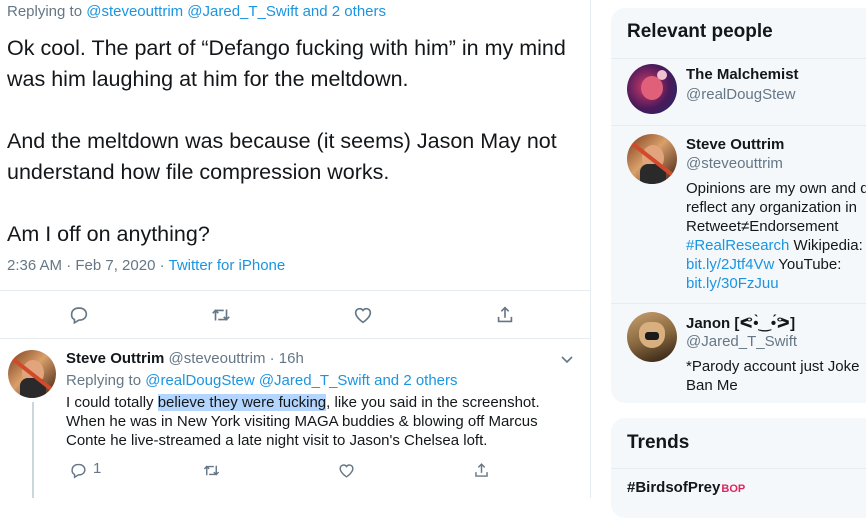  What do you see at coordinates (97, 468) in the screenshot?
I see `reply-count: 1` at bounding box center [97, 468].